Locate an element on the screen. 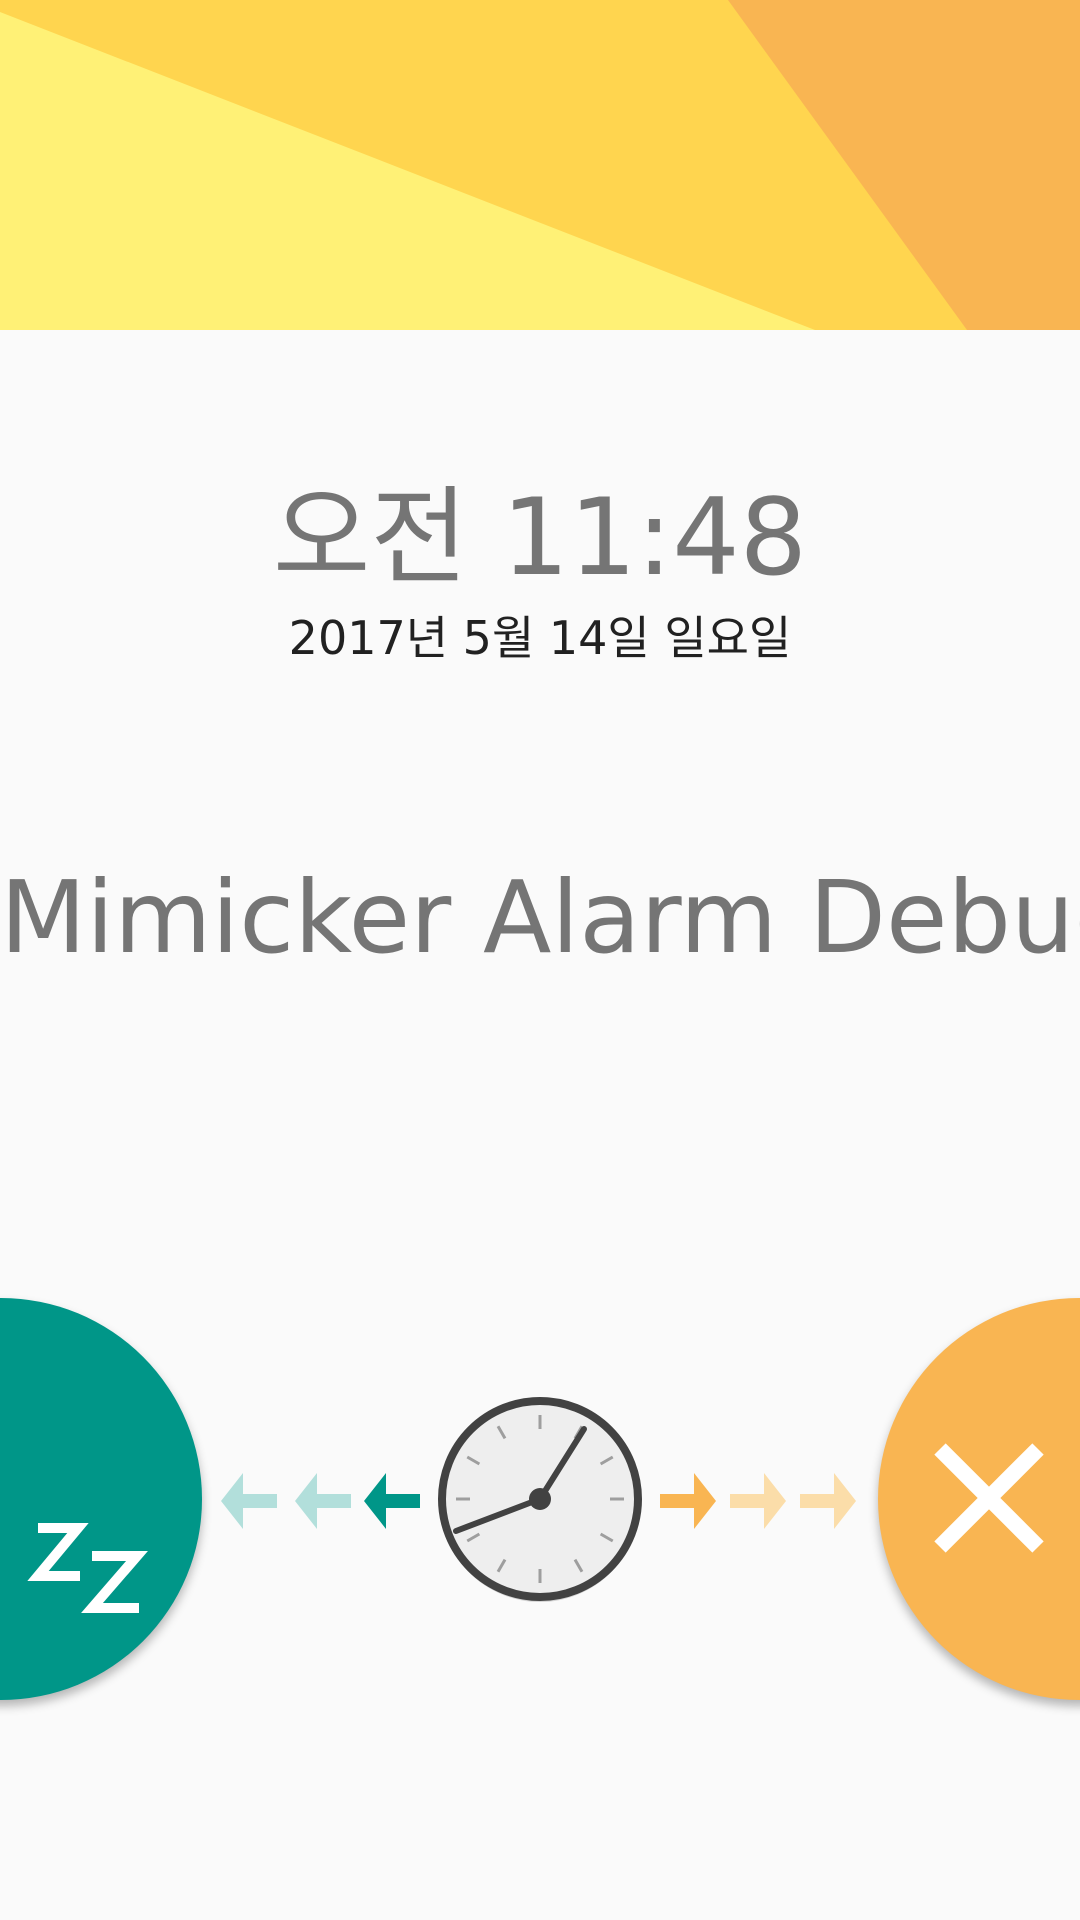 Image resolution: width=1080 pixels, height=1920 pixels. clock-center is located at coordinates (540, 1499).